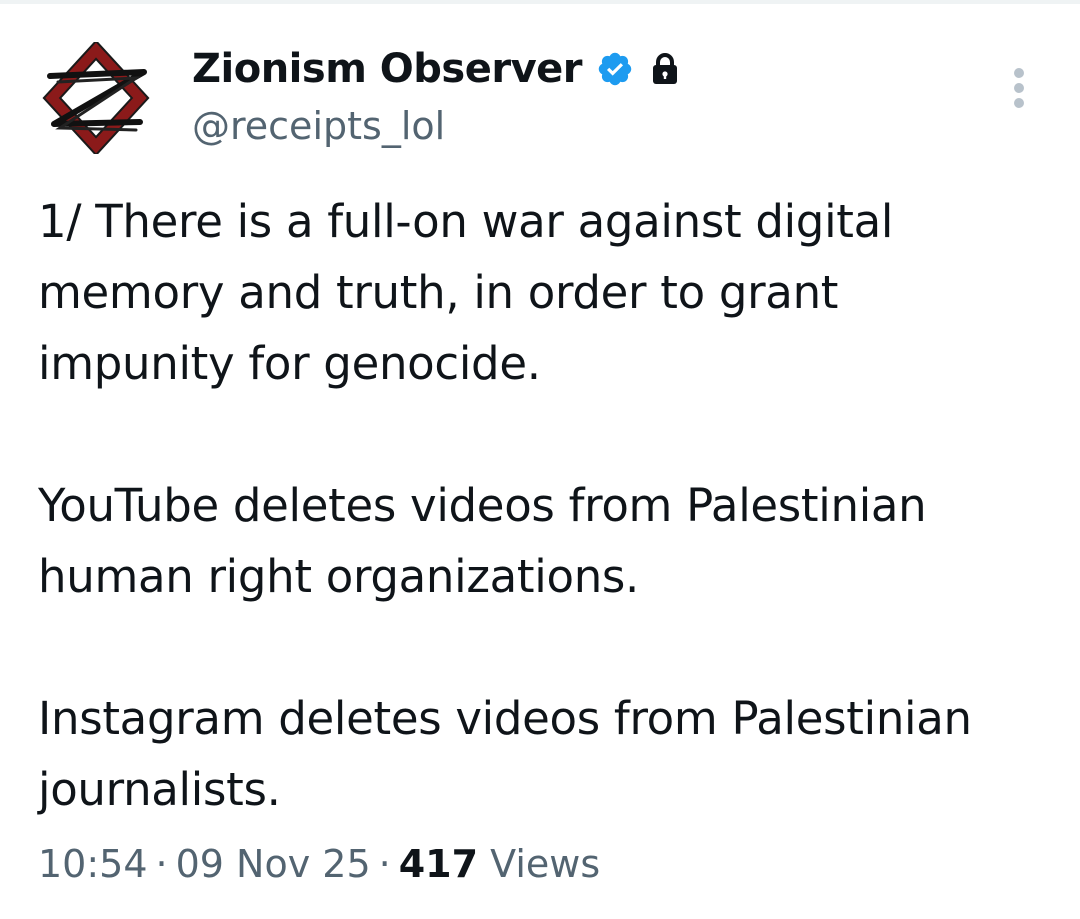  I want to click on tweet-metadata: 10:54 · 09 Nov 25 · 417 Views, so click(319, 864).